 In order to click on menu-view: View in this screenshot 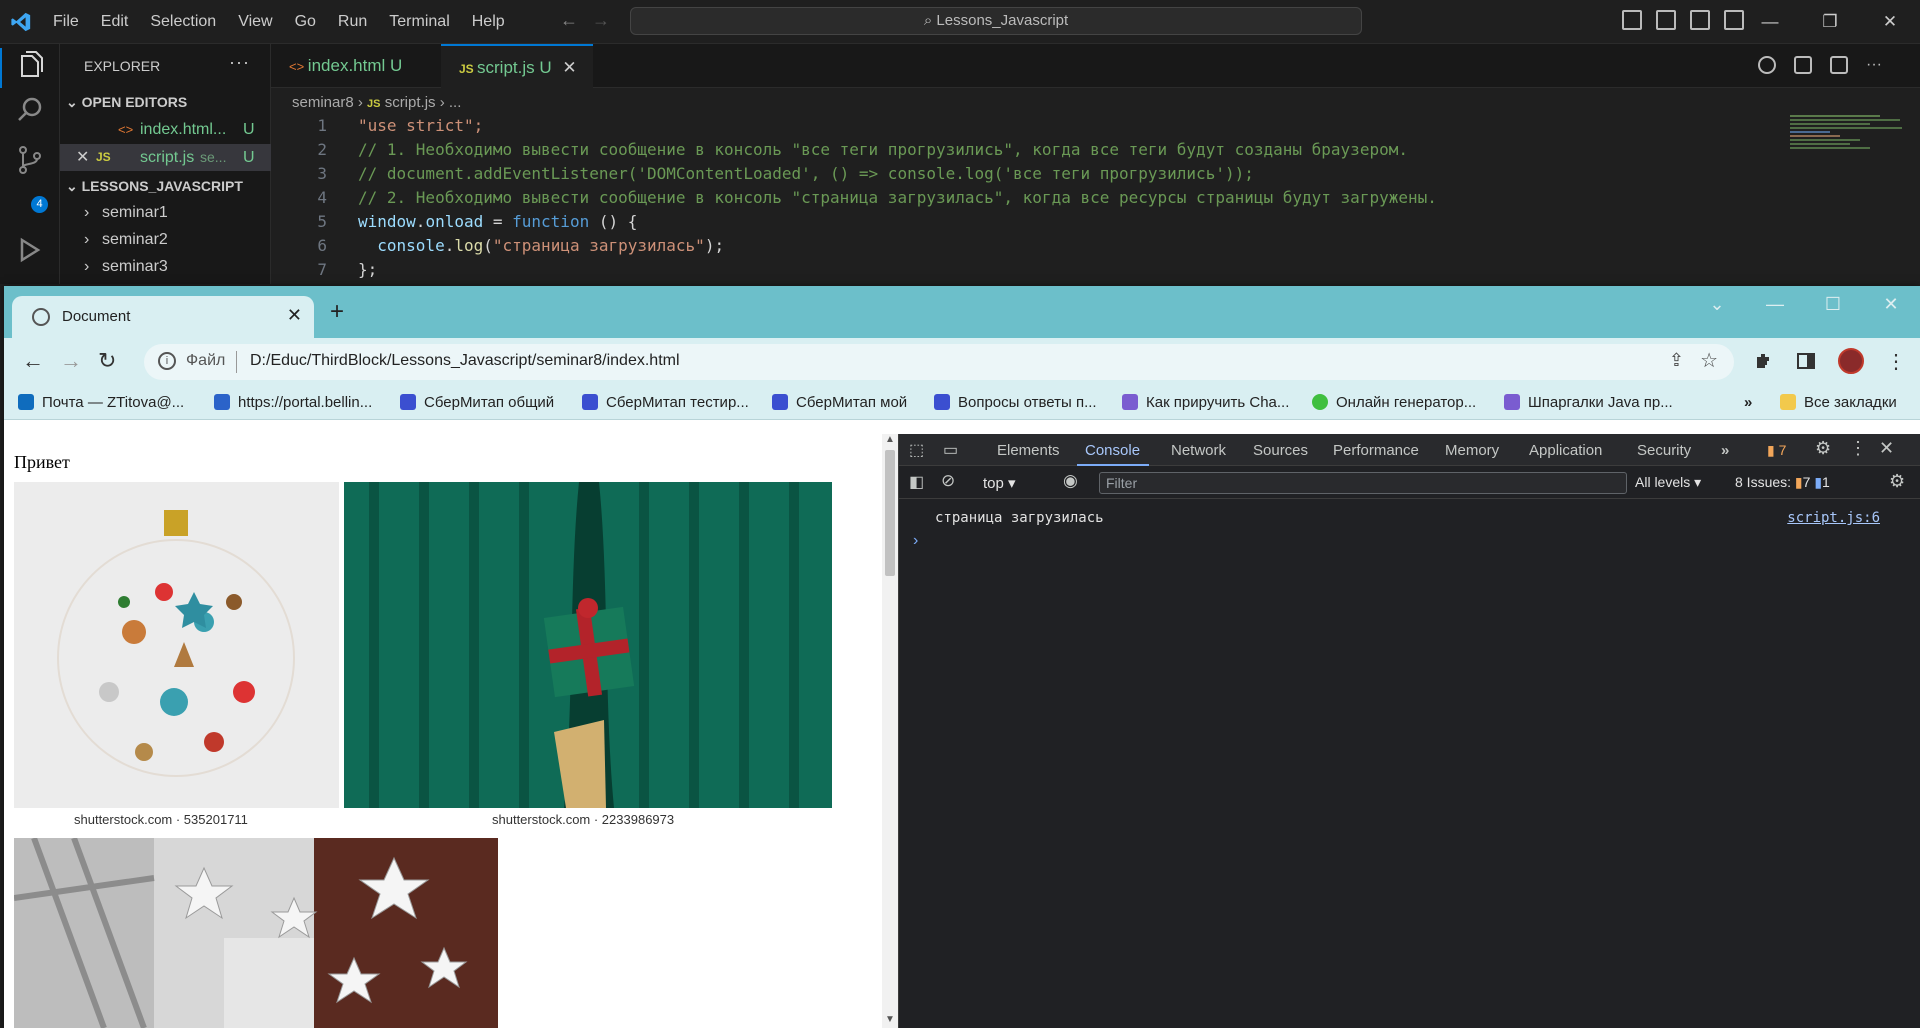, I will do `click(255, 22)`.